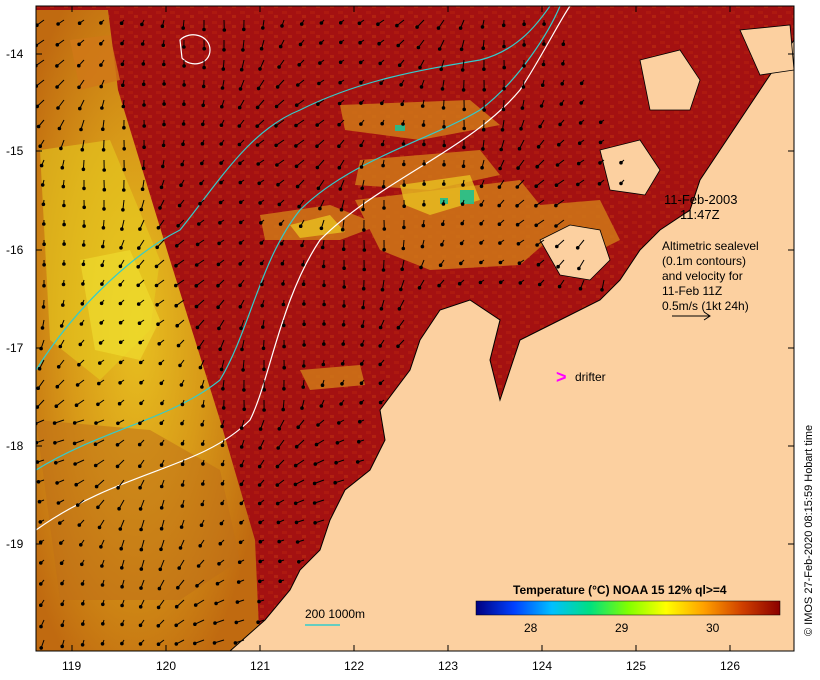 The image size is (820, 680). Describe the element at coordinates (561, 377) in the screenshot. I see `drifter-marker: >` at that location.